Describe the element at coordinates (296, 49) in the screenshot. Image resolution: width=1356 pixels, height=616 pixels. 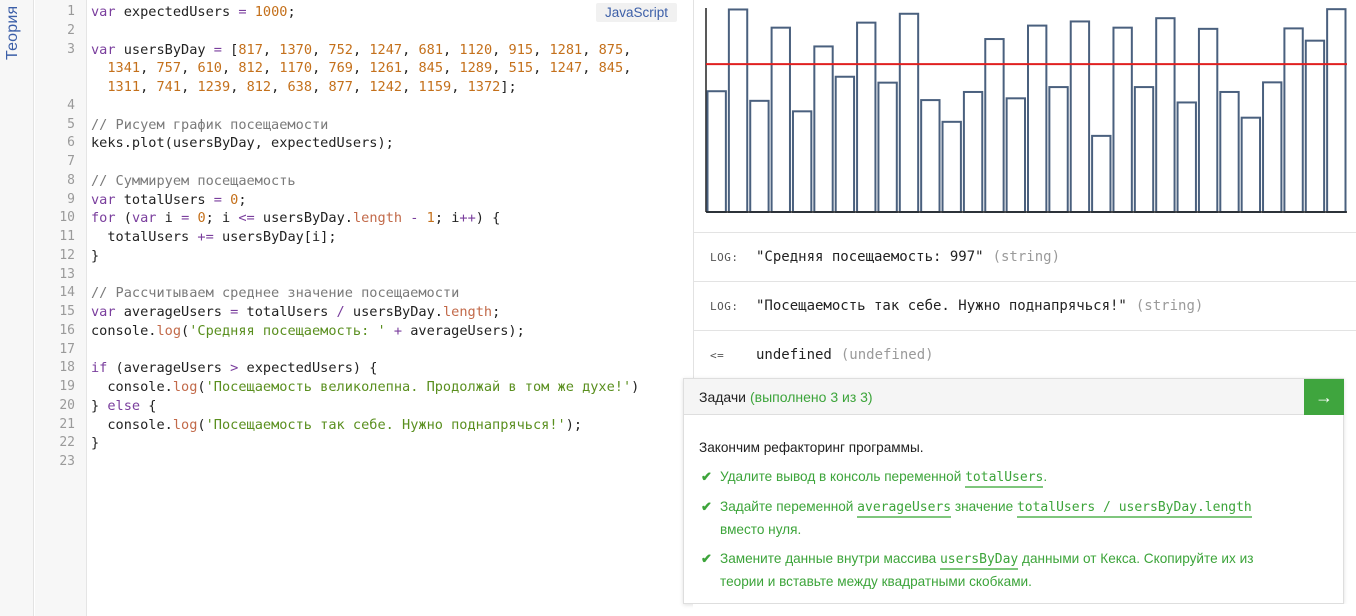
I see `code-token: 1370` at that location.